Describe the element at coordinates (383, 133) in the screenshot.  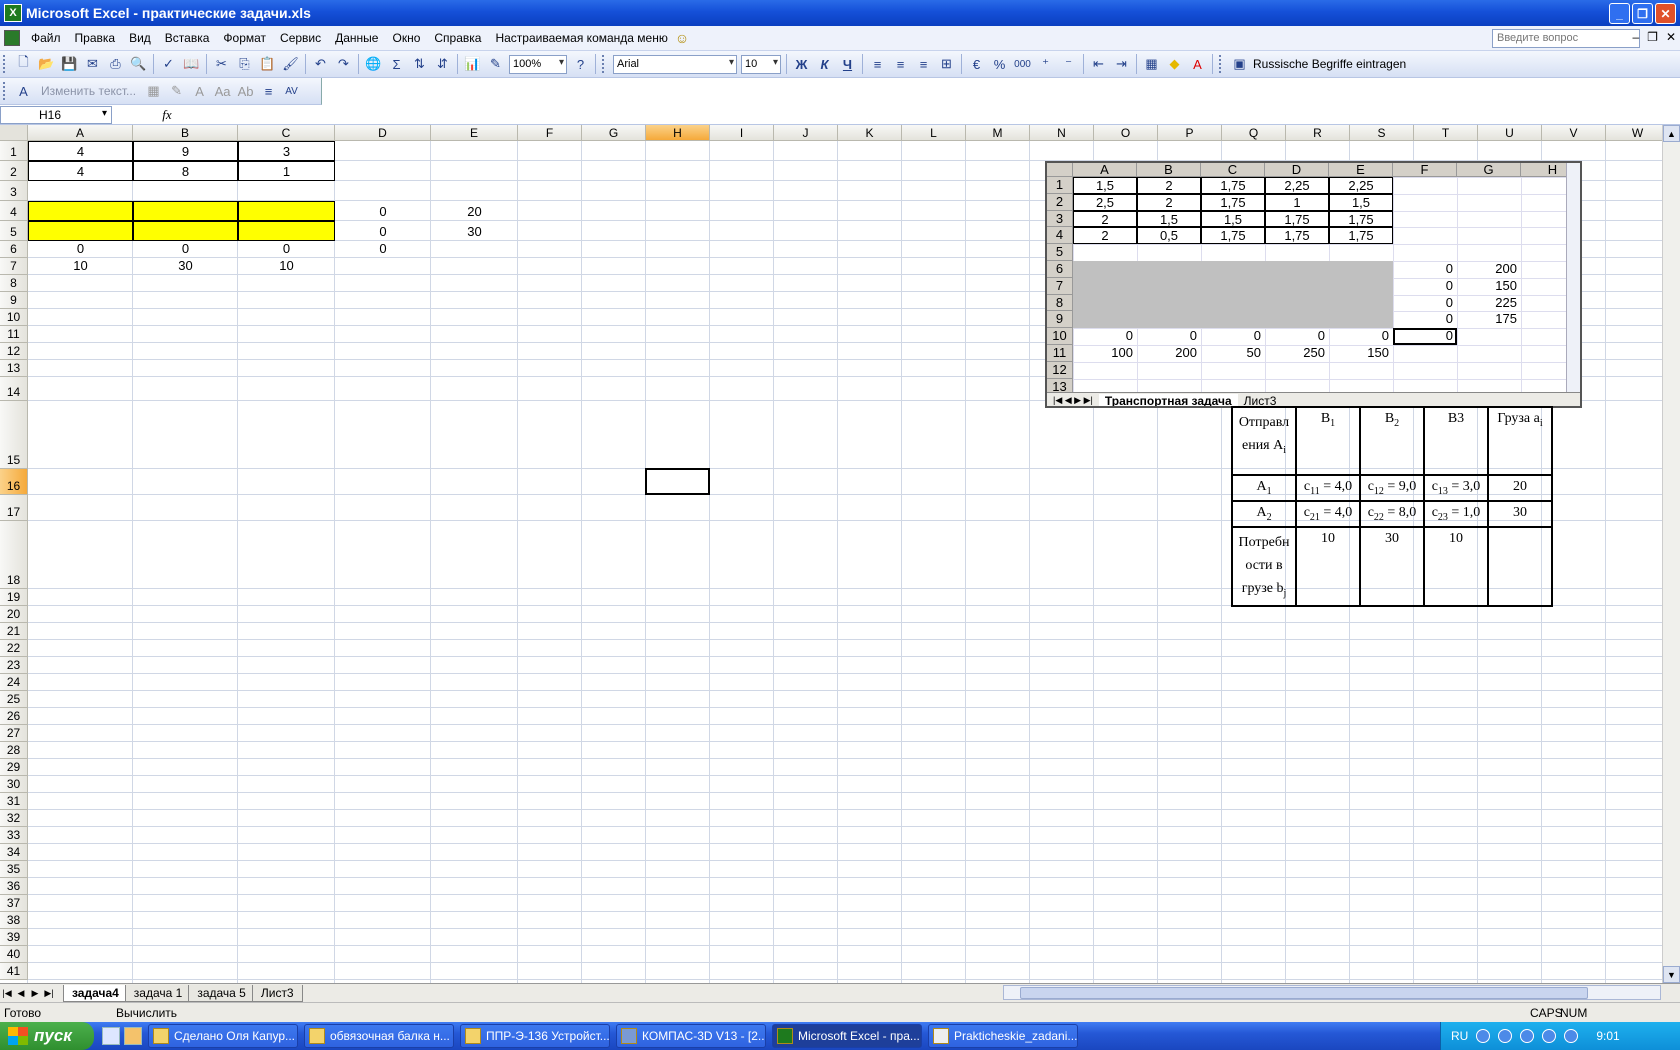
I see `column-header-D: D` at that location.